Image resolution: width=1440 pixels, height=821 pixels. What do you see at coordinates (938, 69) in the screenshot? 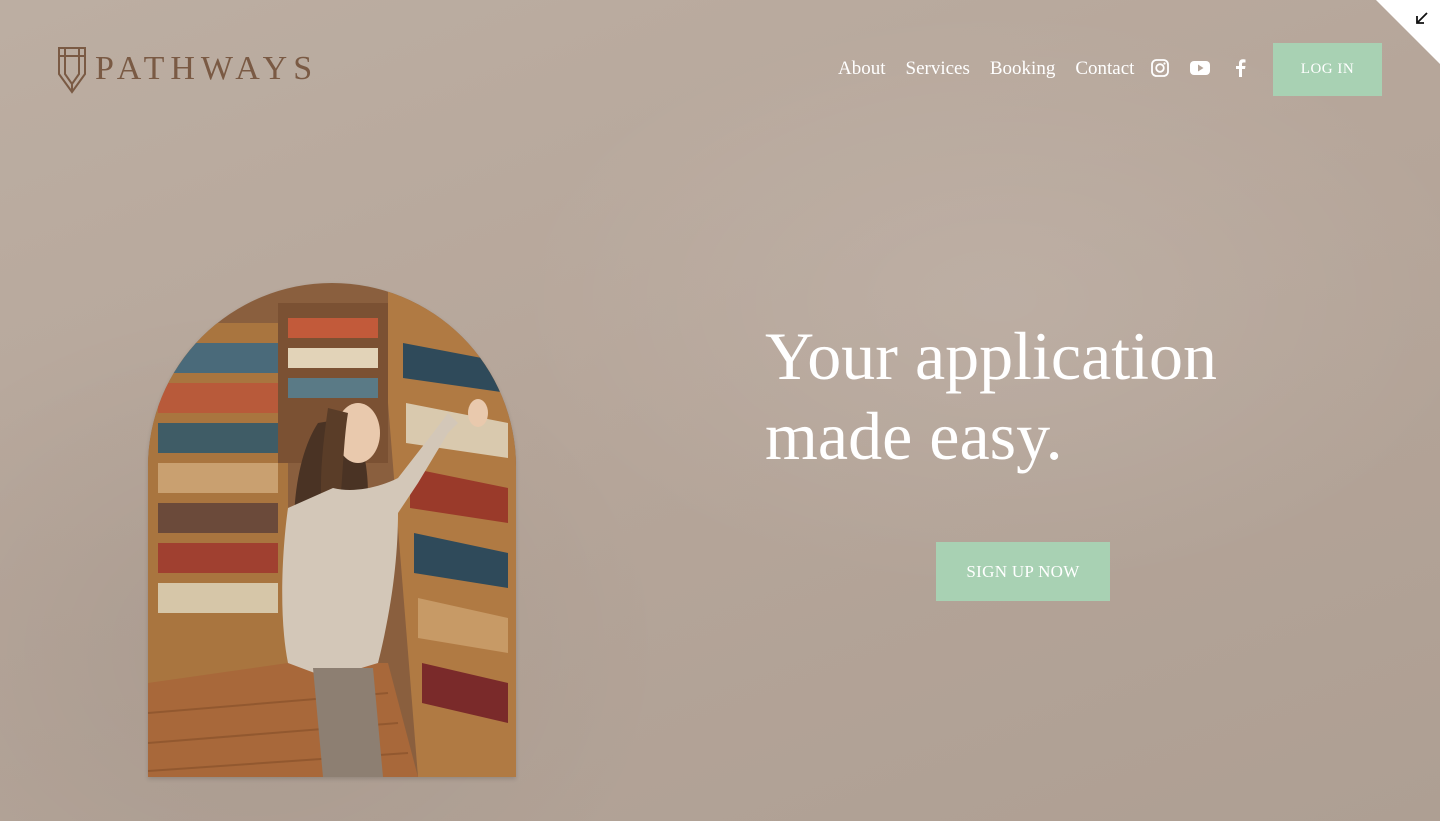
I see `nav-services: Services` at bounding box center [938, 69].